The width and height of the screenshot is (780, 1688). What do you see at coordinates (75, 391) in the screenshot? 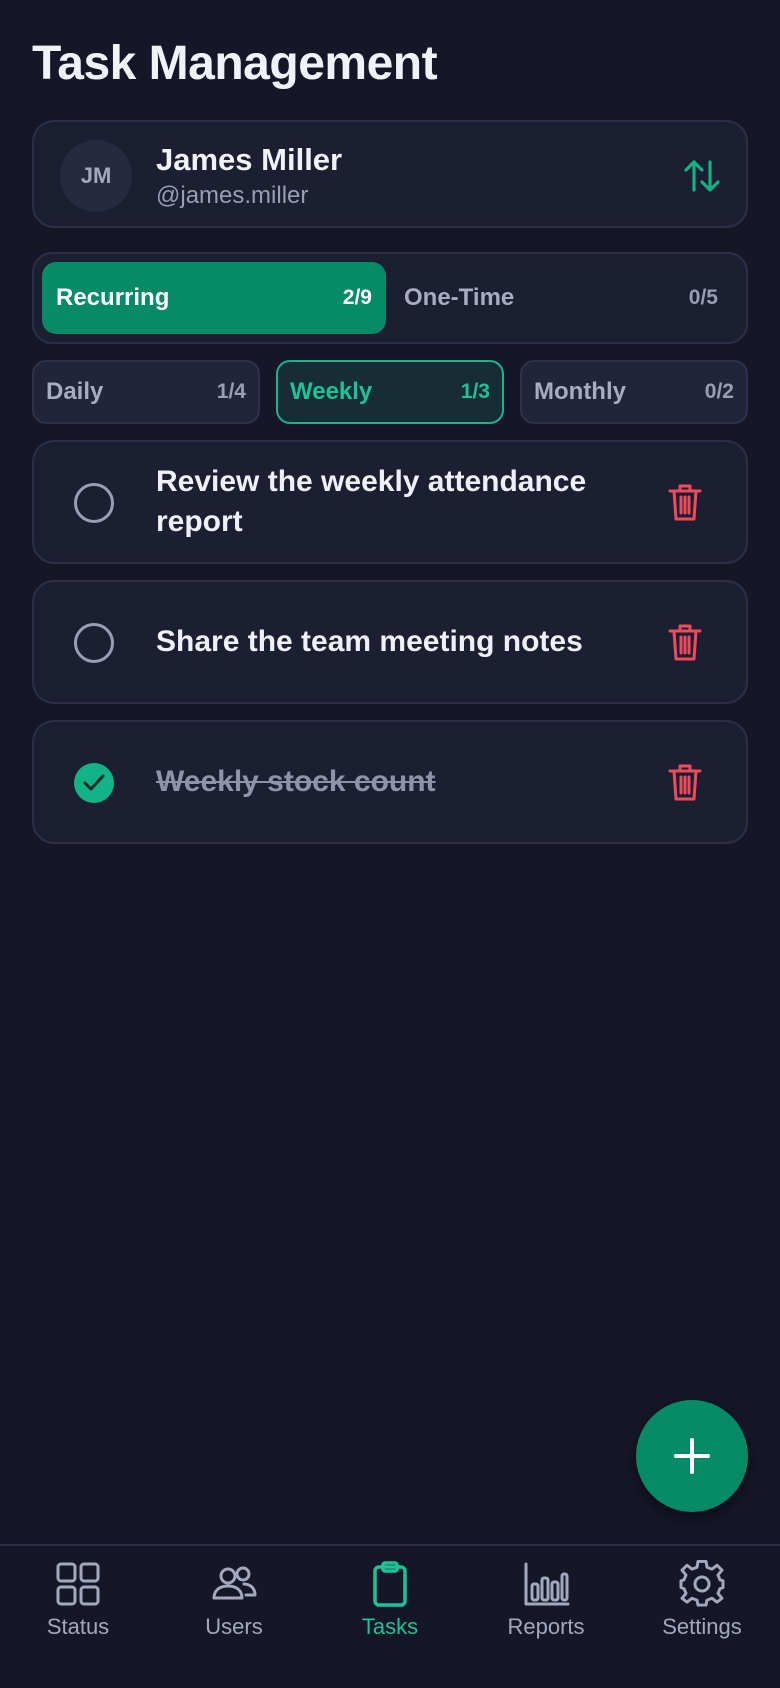
I see `filter-daily-label: Daily` at bounding box center [75, 391].